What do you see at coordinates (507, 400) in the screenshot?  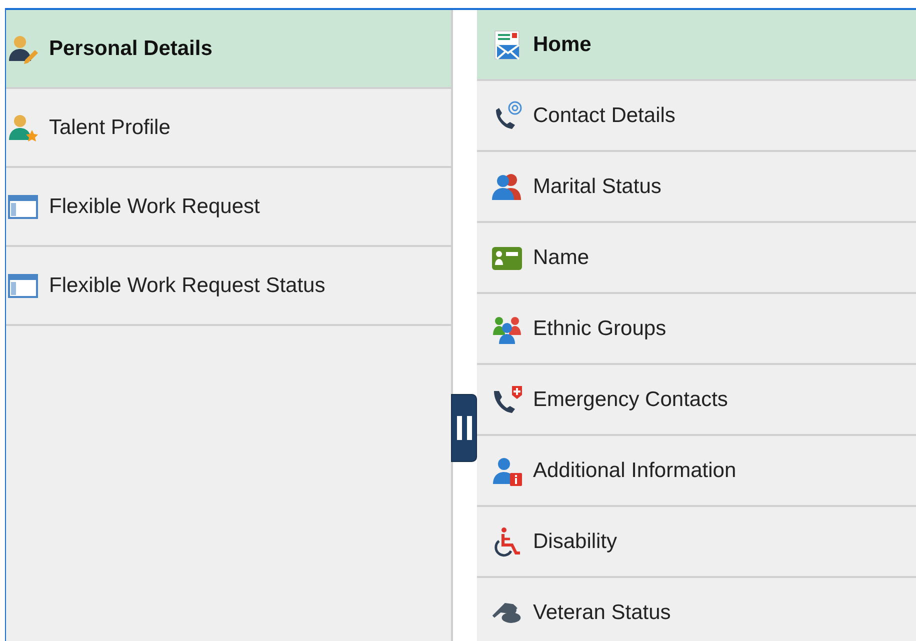 I see `phone-cross-icon` at bounding box center [507, 400].